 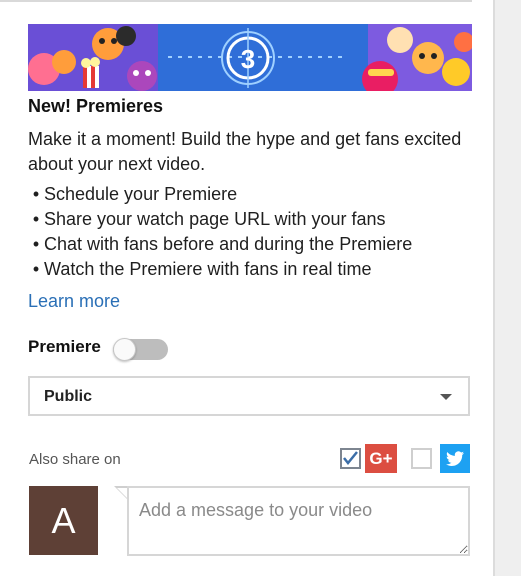 What do you see at coordinates (141, 194) in the screenshot?
I see `feature-text: Schedule your Premiere` at bounding box center [141, 194].